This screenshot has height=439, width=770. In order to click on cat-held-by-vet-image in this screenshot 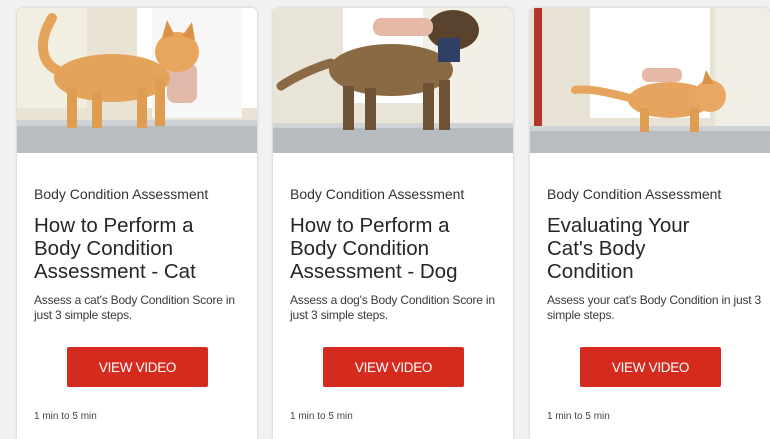, I will do `click(650, 80)`.